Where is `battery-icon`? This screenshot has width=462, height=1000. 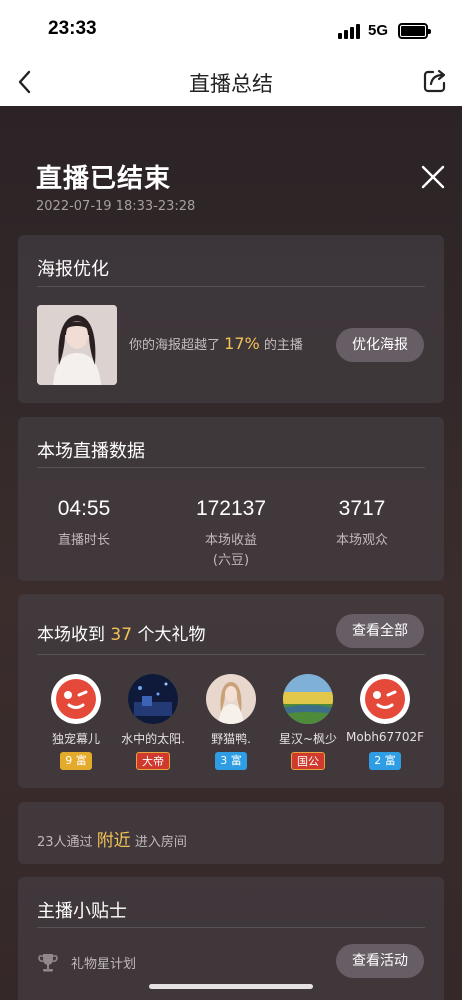
battery-icon is located at coordinates (414, 31).